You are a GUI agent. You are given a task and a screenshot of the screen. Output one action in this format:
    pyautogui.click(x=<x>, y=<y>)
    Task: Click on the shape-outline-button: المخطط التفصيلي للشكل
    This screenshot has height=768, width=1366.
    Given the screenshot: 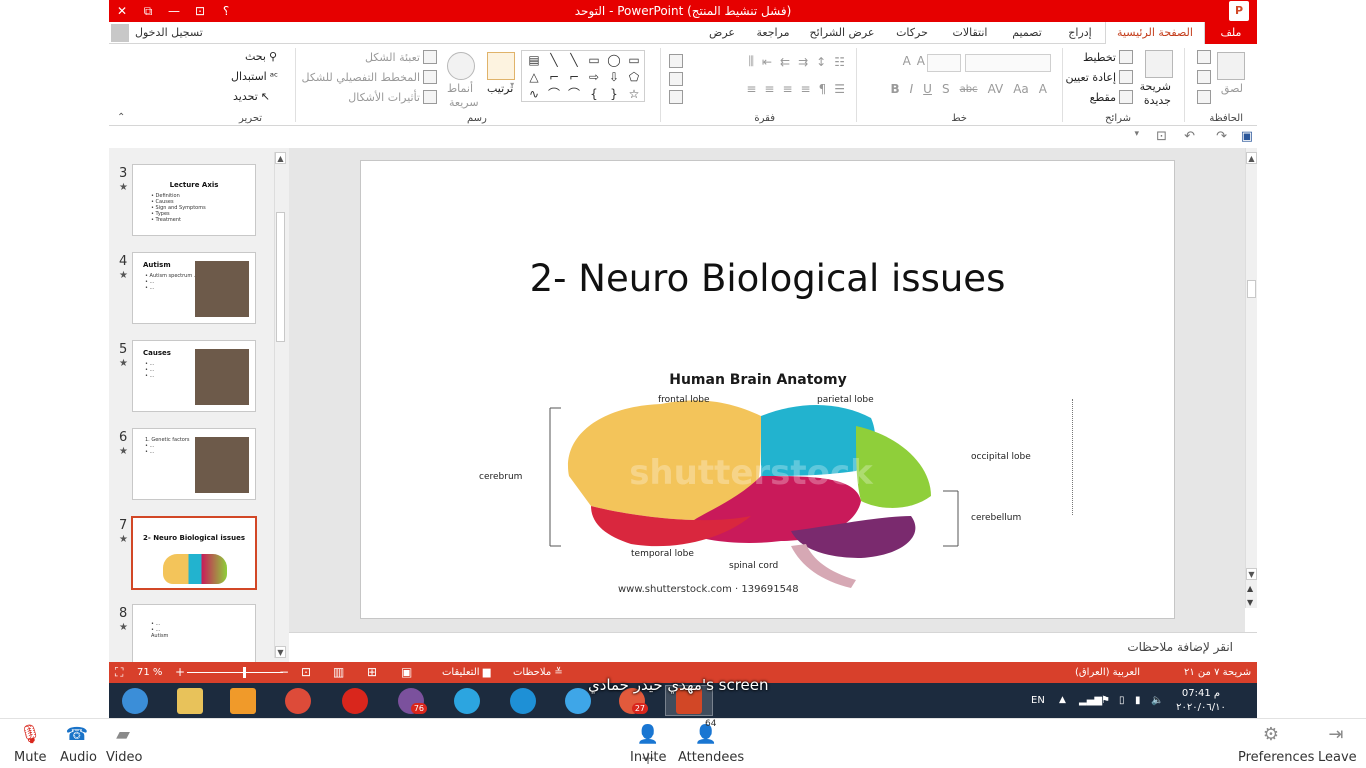 What is the action you would take?
    pyautogui.click(x=369, y=77)
    